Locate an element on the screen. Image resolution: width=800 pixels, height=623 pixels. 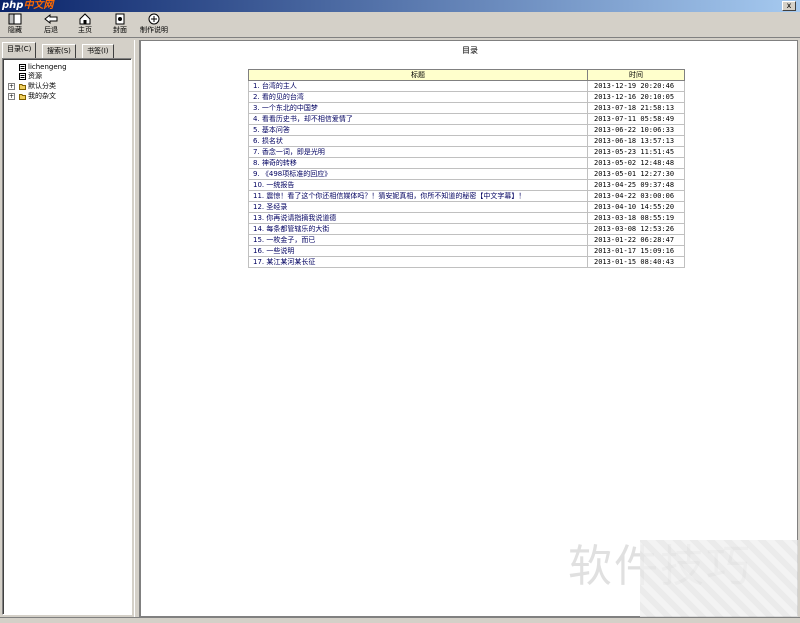
tree-item-my-essays: 我的杂文 is located at coordinates (37, 96).